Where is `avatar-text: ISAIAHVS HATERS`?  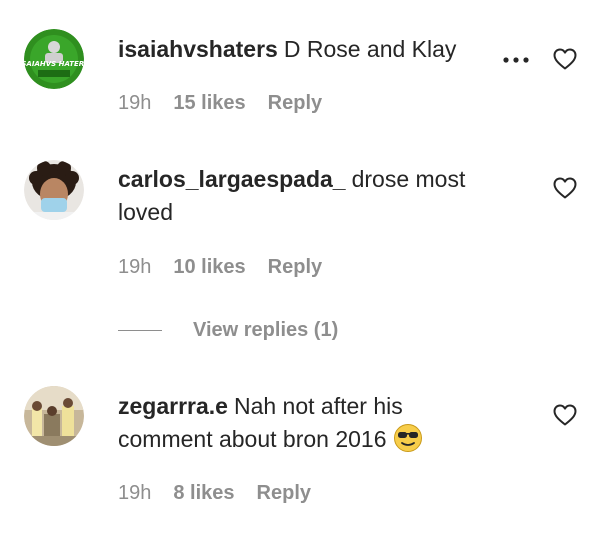
avatar-text: ISAIAHVS HATERS is located at coordinates (54, 64).